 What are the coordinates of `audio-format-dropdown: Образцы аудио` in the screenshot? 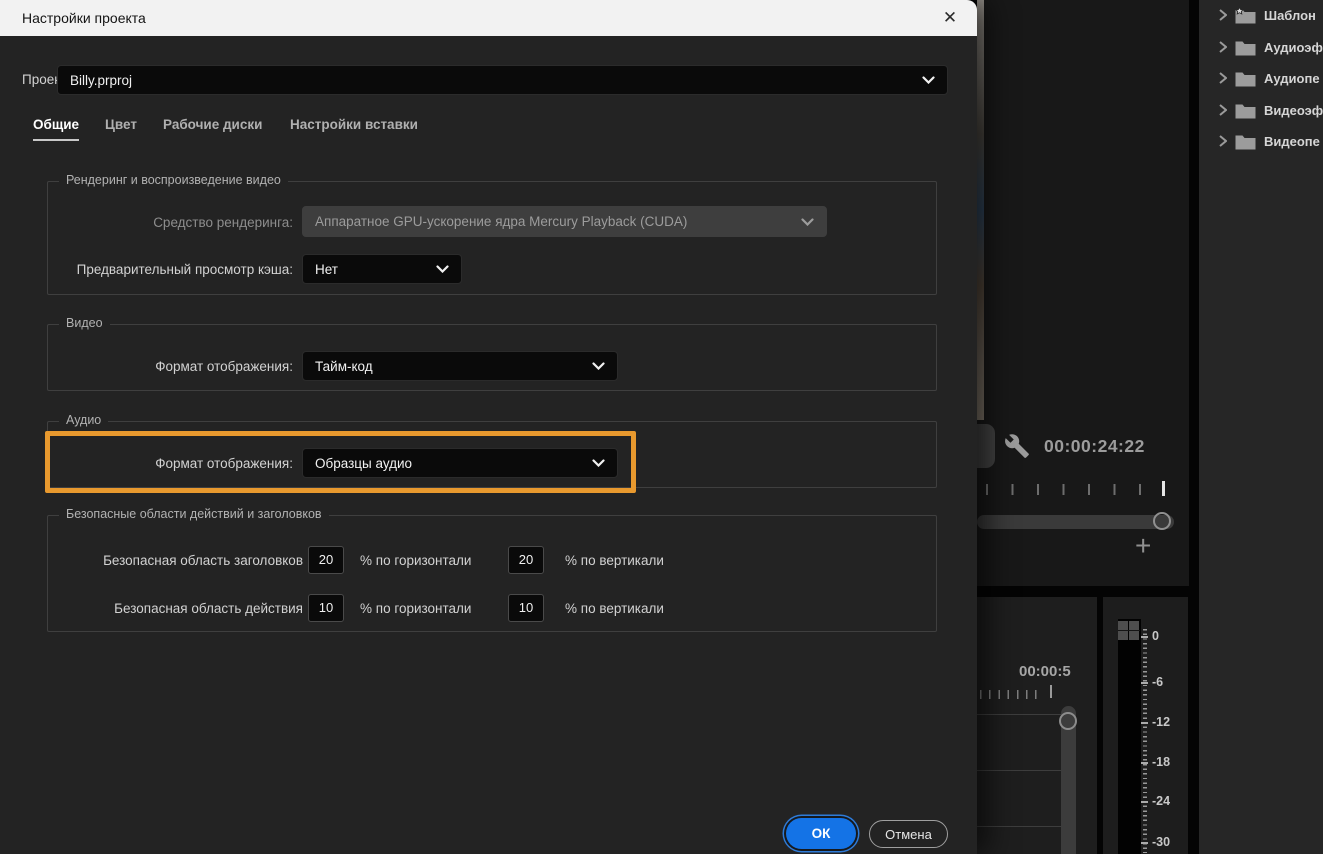 It's located at (460, 463).